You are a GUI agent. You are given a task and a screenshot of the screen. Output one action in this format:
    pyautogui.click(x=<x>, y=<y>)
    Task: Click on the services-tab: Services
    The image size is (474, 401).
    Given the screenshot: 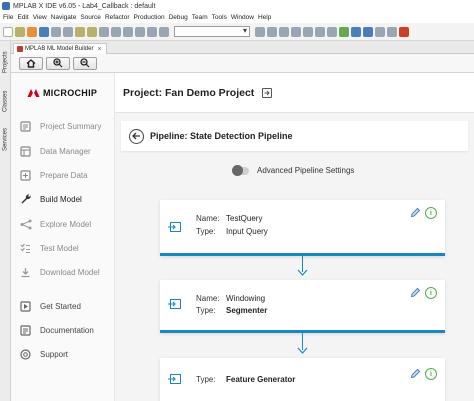 What is the action you would take?
    pyautogui.click(x=5, y=139)
    